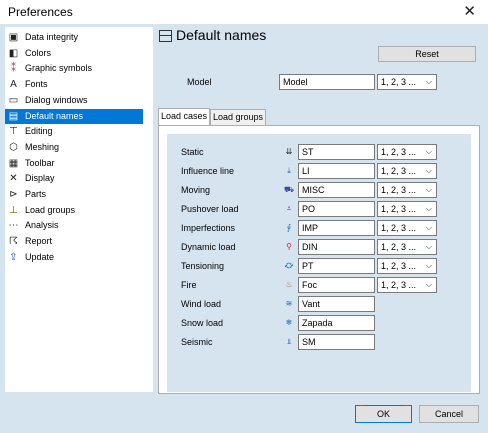 This screenshot has height=433, width=488. What do you see at coordinates (336, 342) in the screenshot?
I see `seismic-name-field: SM` at bounding box center [336, 342].